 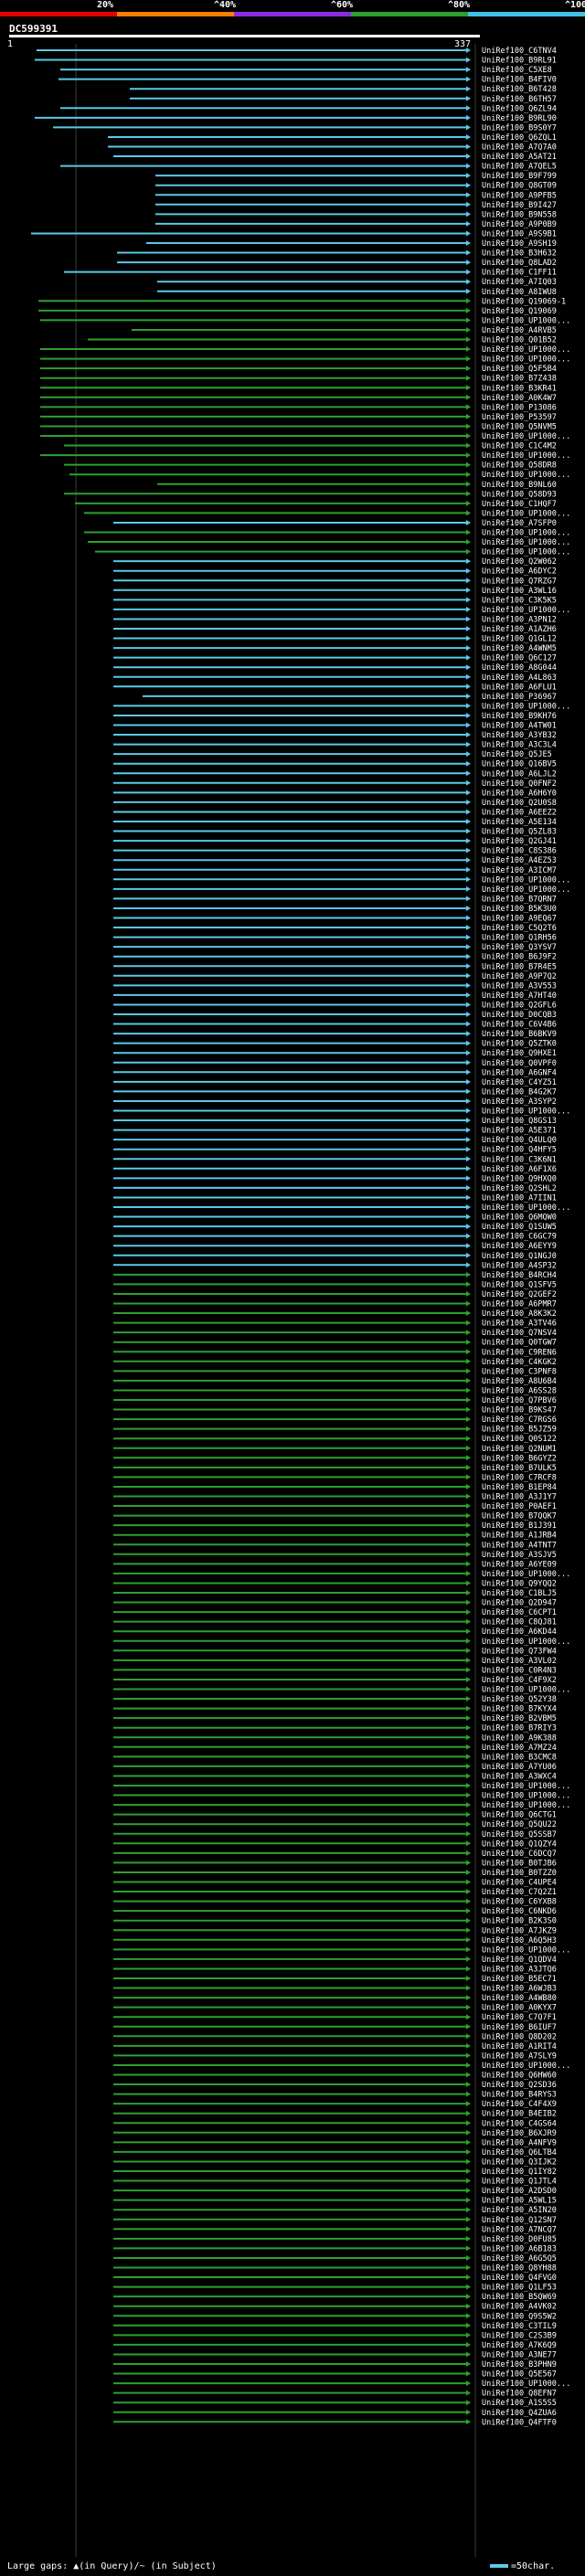 What do you see at coordinates (519, 2354) in the screenshot?
I see `hit-label: UniRef100_A3NE77` at bounding box center [519, 2354].